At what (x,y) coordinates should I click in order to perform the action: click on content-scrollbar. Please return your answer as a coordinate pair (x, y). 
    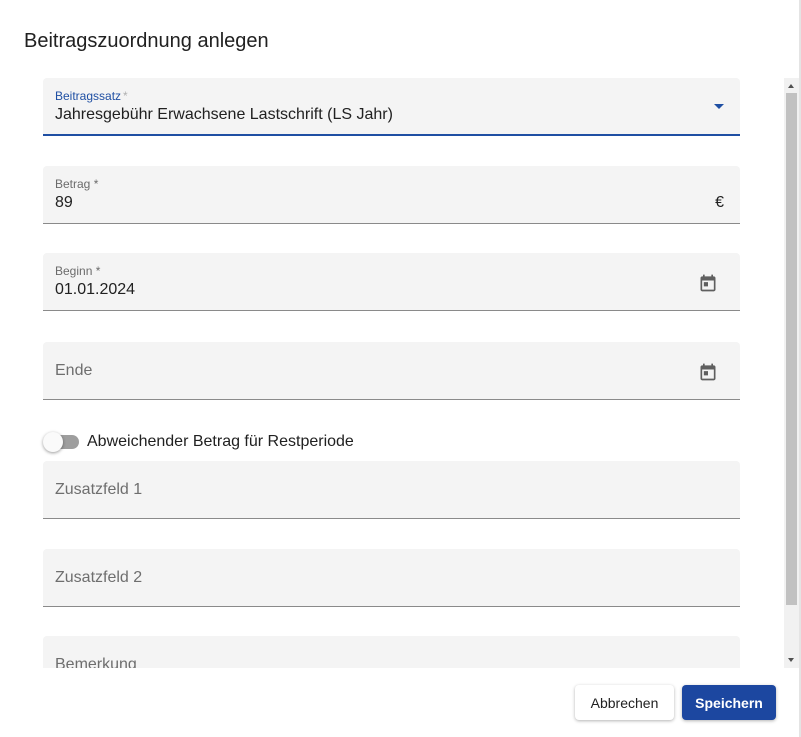
    Looking at the image, I should click on (791, 373).